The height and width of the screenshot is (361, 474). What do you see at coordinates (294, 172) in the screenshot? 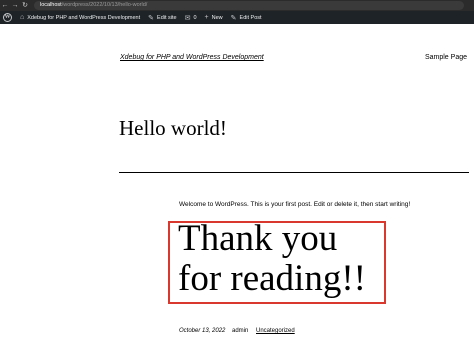
I see `title-separator` at bounding box center [294, 172].